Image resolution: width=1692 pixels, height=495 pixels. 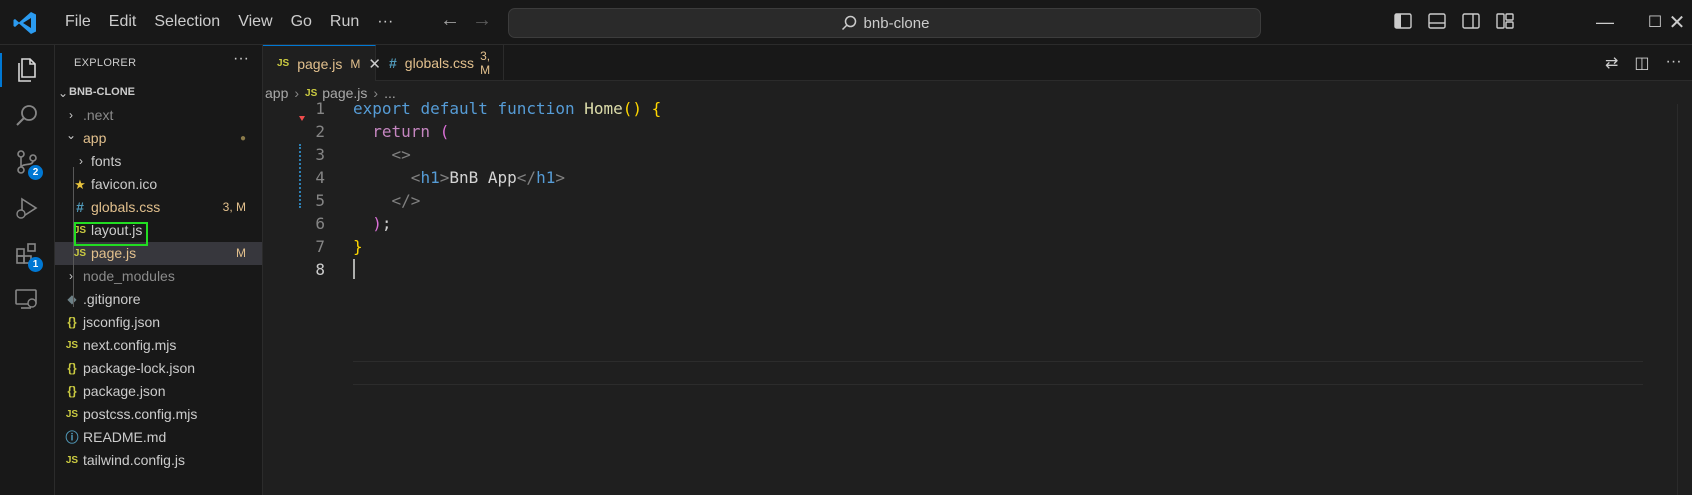 What do you see at coordinates (27, 162) in the screenshot?
I see `source-control-icon: 2` at bounding box center [27, 162].